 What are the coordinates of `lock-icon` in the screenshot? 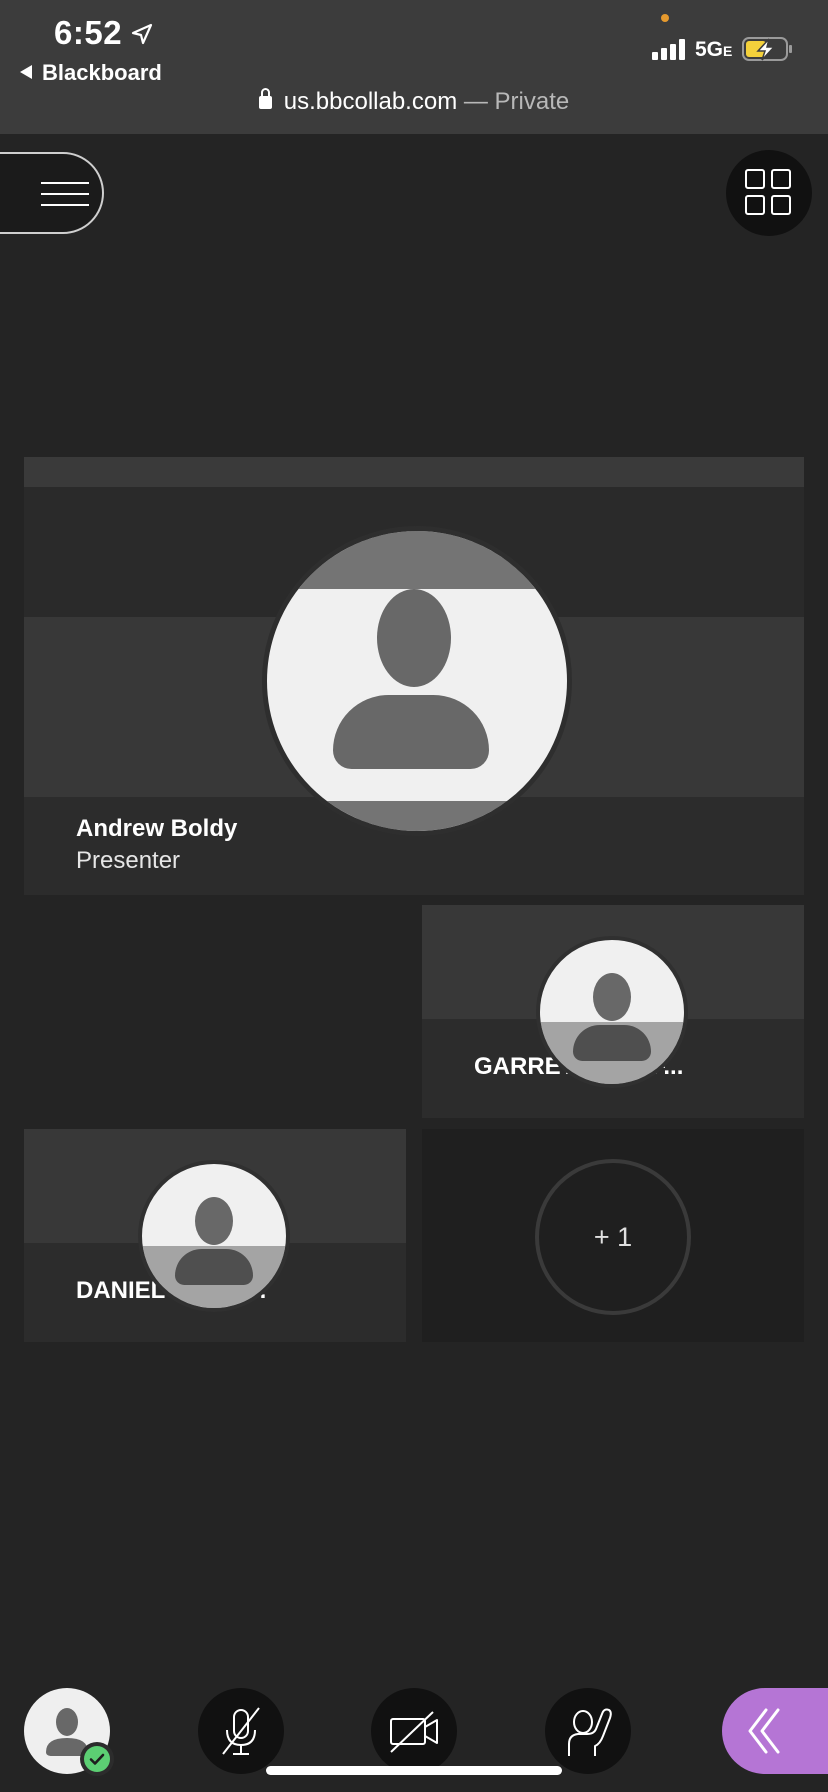 It's located at (265, 98).